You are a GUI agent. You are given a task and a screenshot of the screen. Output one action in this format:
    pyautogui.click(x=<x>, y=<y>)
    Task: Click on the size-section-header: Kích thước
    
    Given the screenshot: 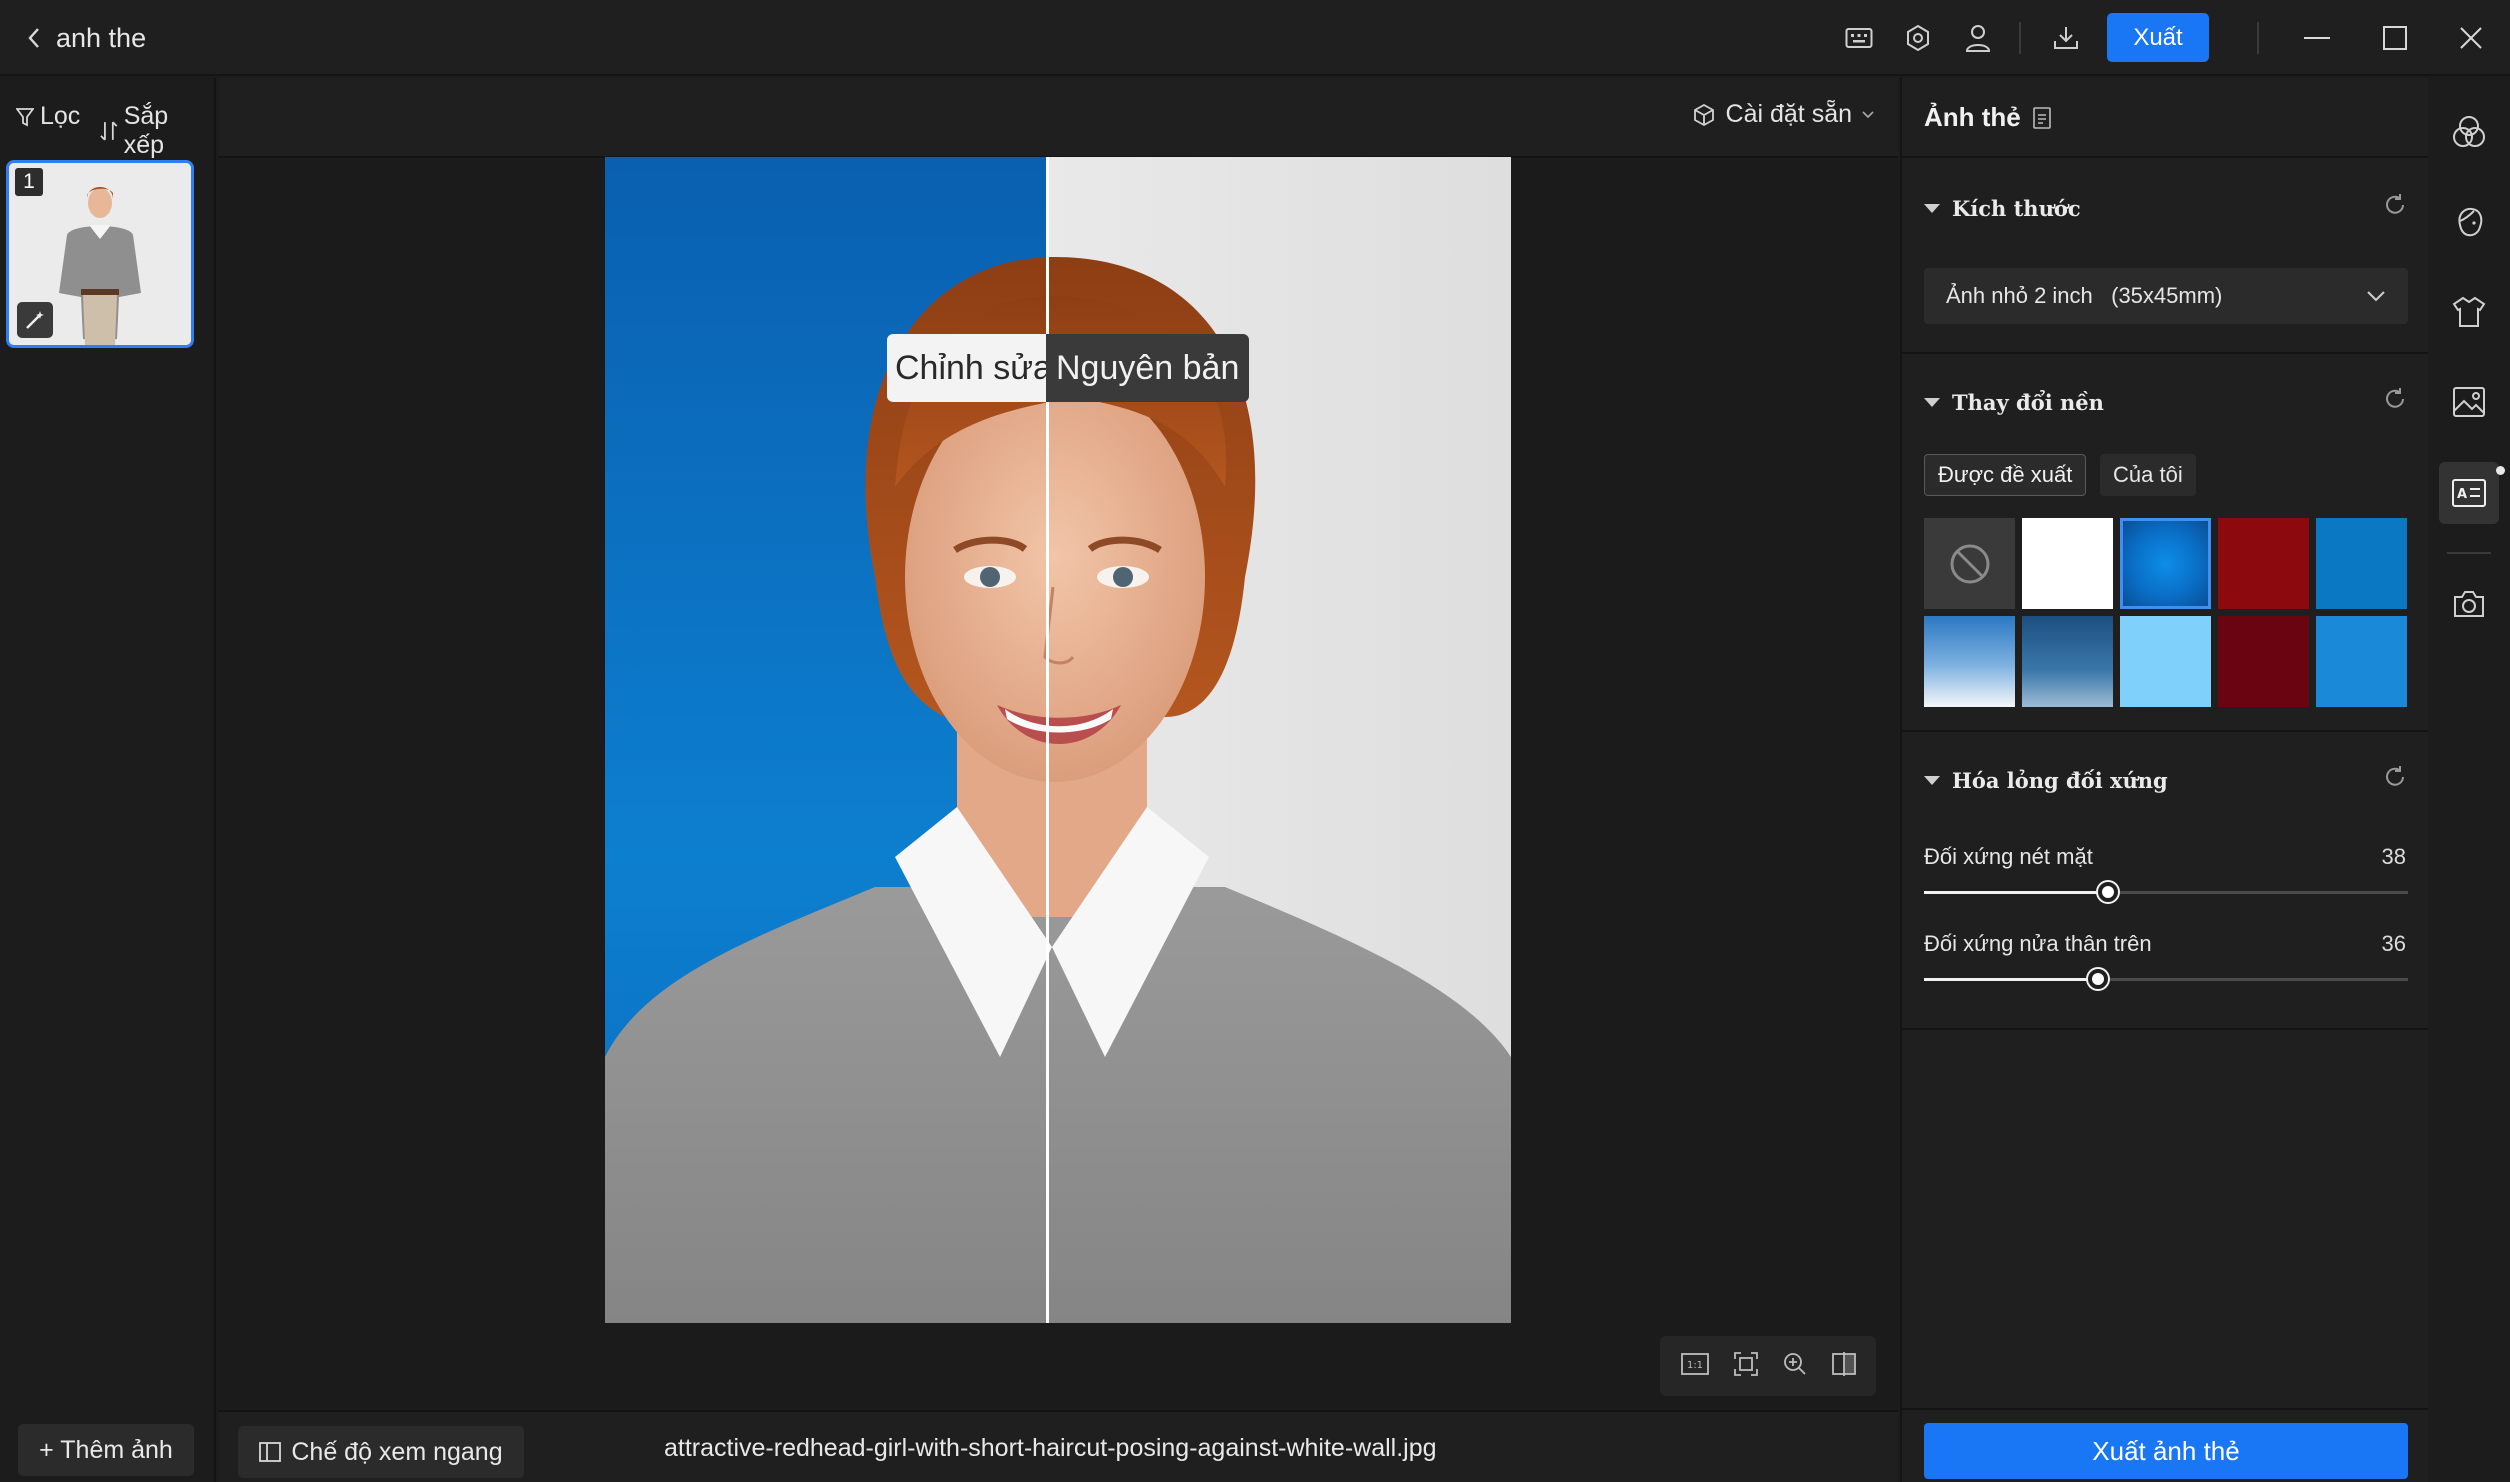 What is the action you would take?
    pyautogui.click(x=2002, y=208)
    